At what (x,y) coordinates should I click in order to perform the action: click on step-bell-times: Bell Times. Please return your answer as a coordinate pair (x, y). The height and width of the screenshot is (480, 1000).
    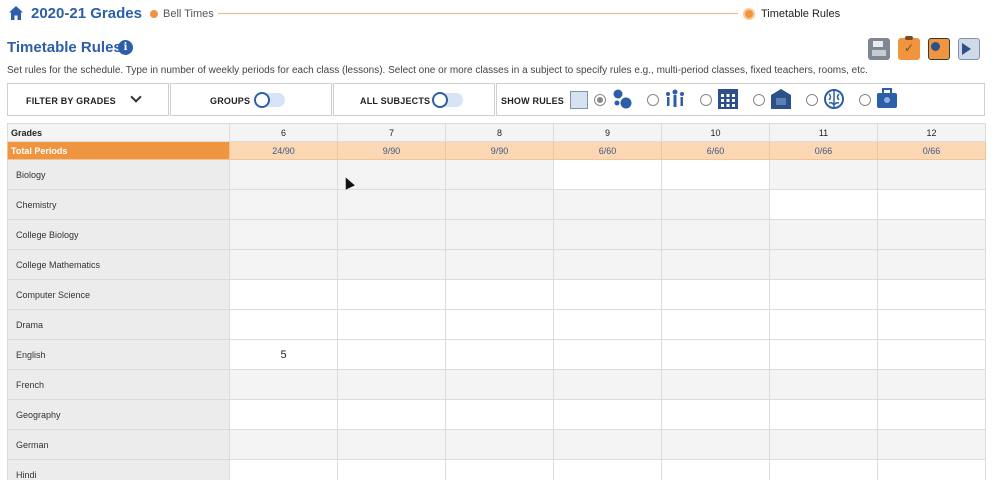
    Looking at the image, I should click on (188, 14).